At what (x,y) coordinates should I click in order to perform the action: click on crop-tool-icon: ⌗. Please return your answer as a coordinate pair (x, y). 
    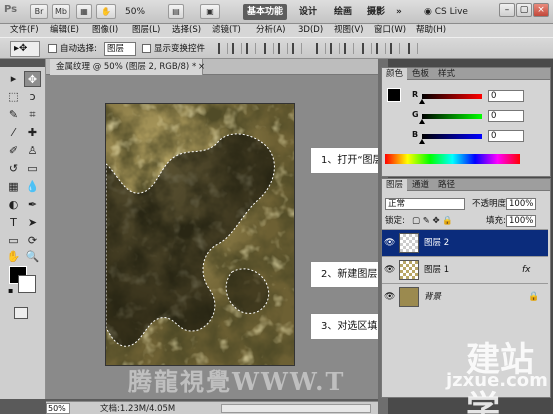
    Looking at the image, I should click on (32, 115).